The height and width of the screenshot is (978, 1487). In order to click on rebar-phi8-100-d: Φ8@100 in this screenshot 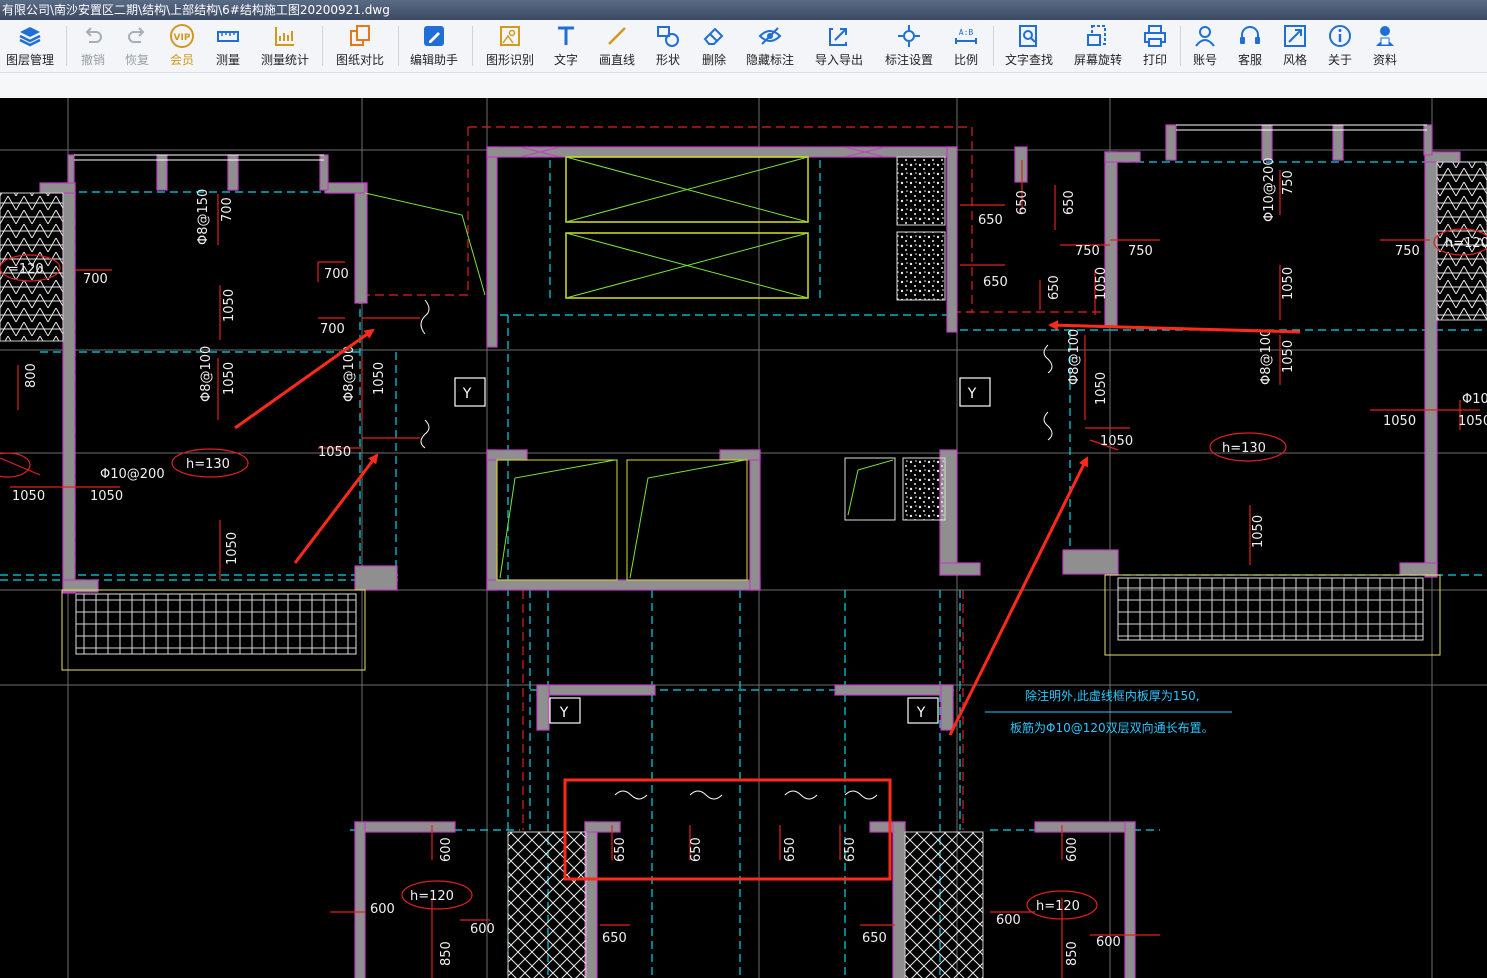, I will do `click(1266, 357)`.